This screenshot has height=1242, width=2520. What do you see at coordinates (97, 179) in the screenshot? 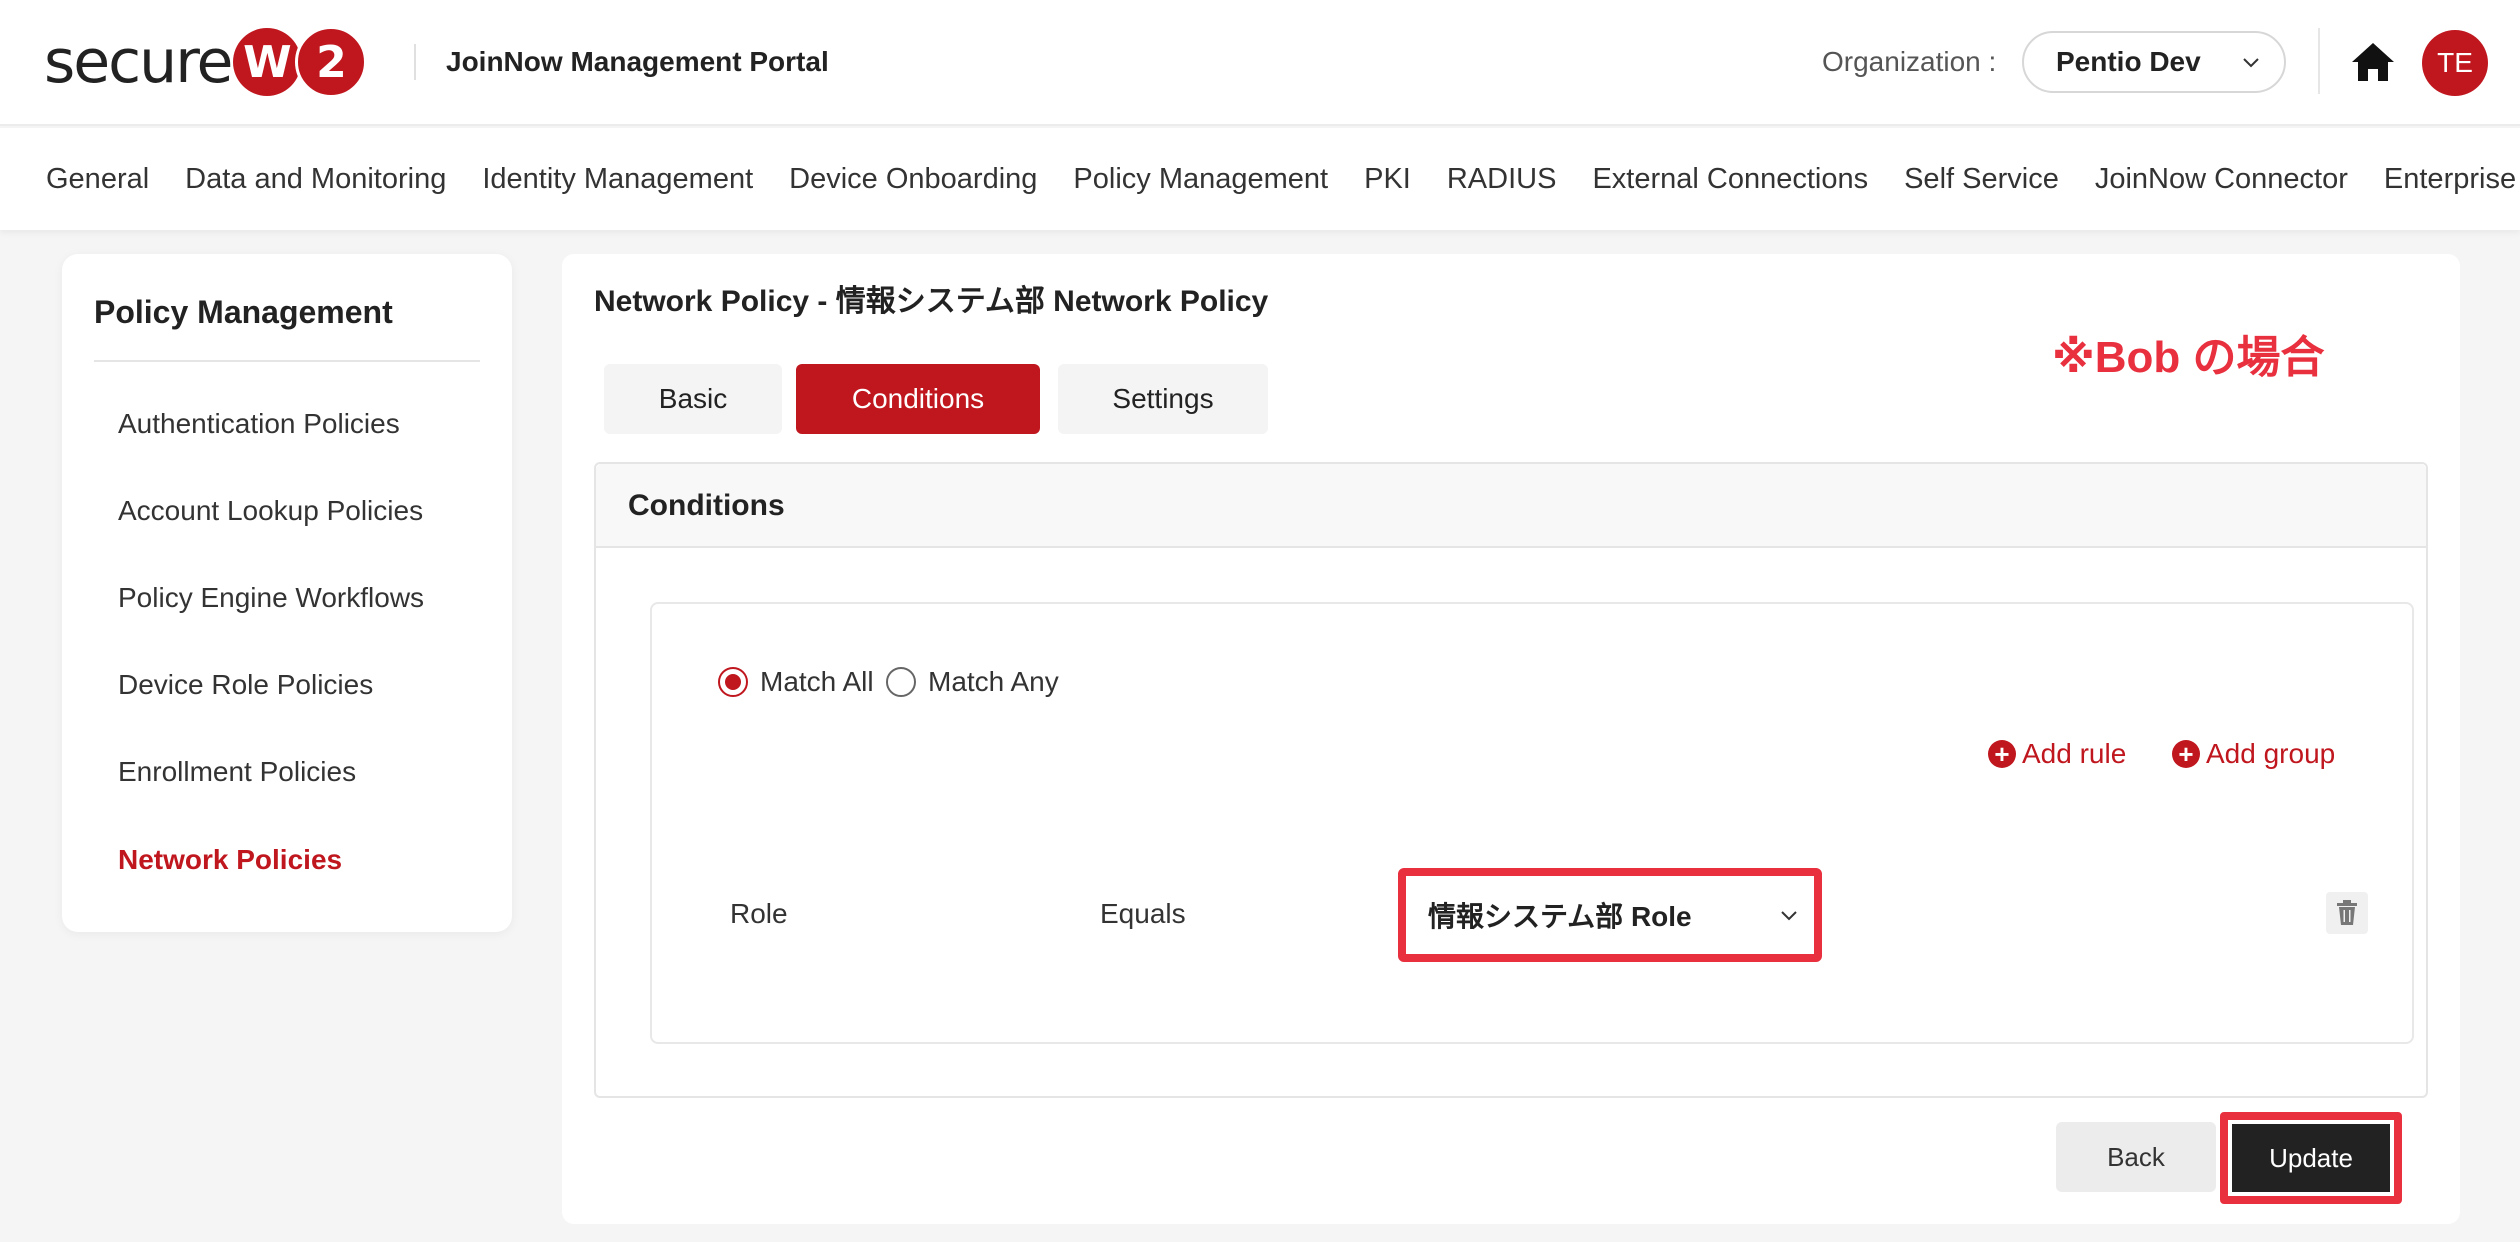
I see `nav-general: General` at bounding box center [97, 179].